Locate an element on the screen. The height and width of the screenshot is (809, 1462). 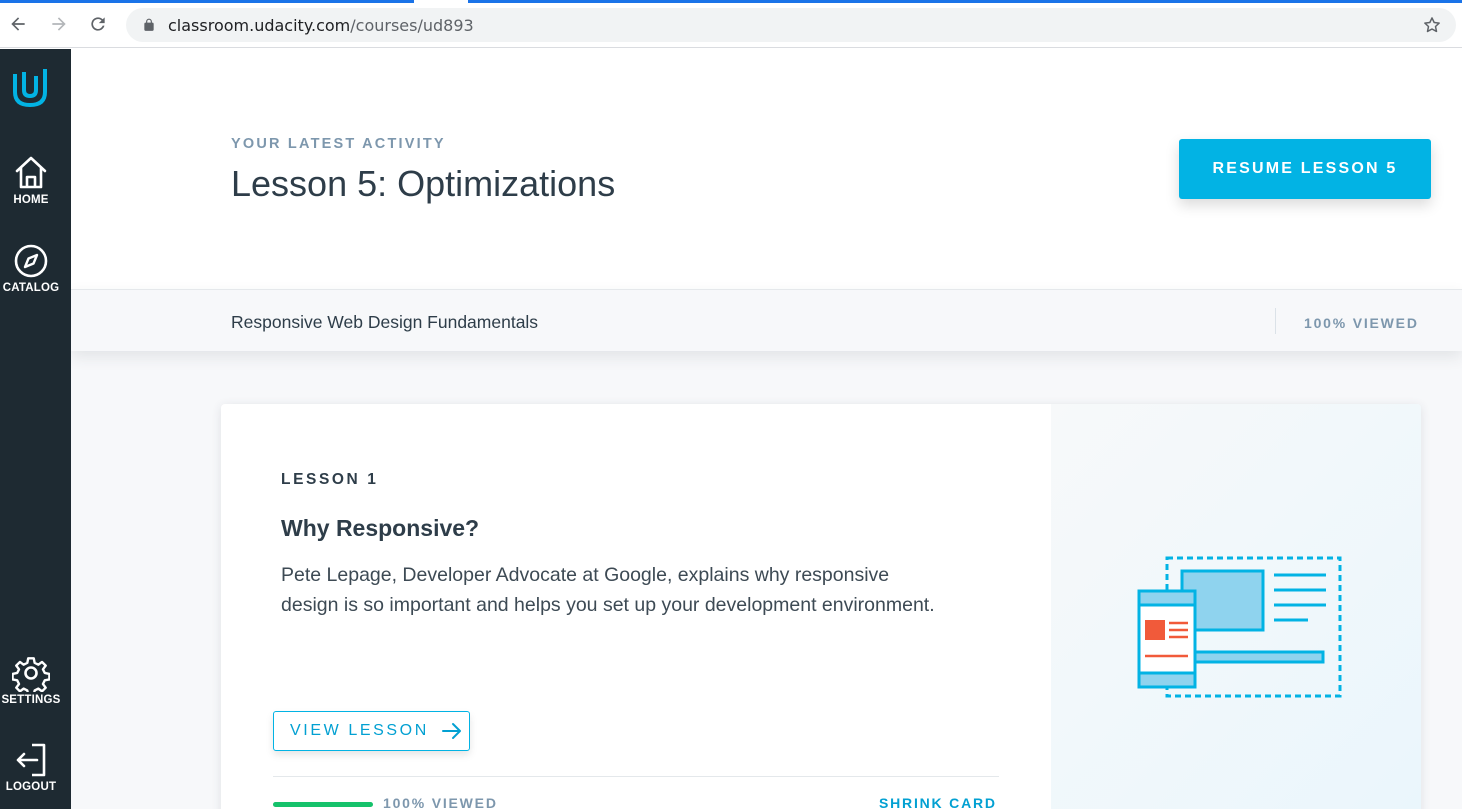
shrink-card-link: SHRINK CARD is located at coordinates (938, 802).